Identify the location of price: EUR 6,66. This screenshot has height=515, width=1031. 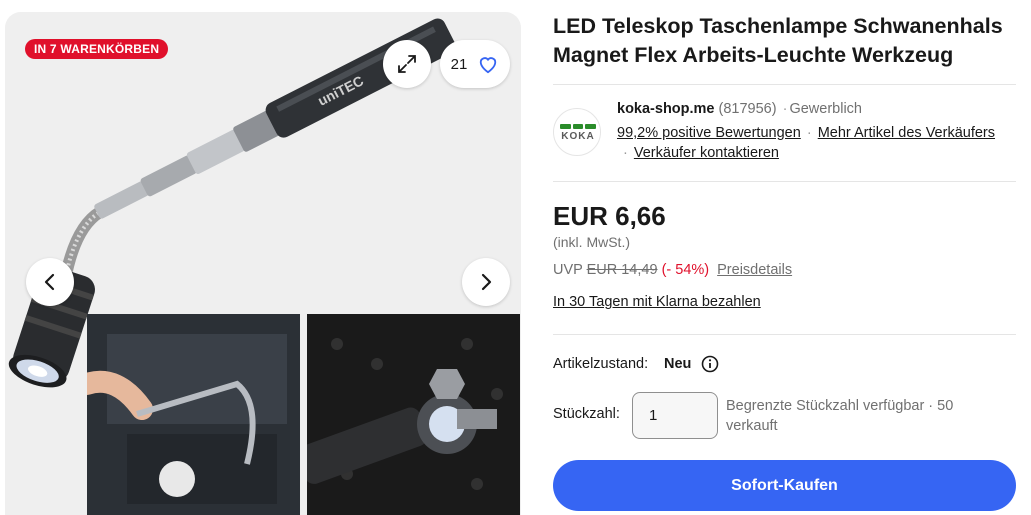
(609, 216).